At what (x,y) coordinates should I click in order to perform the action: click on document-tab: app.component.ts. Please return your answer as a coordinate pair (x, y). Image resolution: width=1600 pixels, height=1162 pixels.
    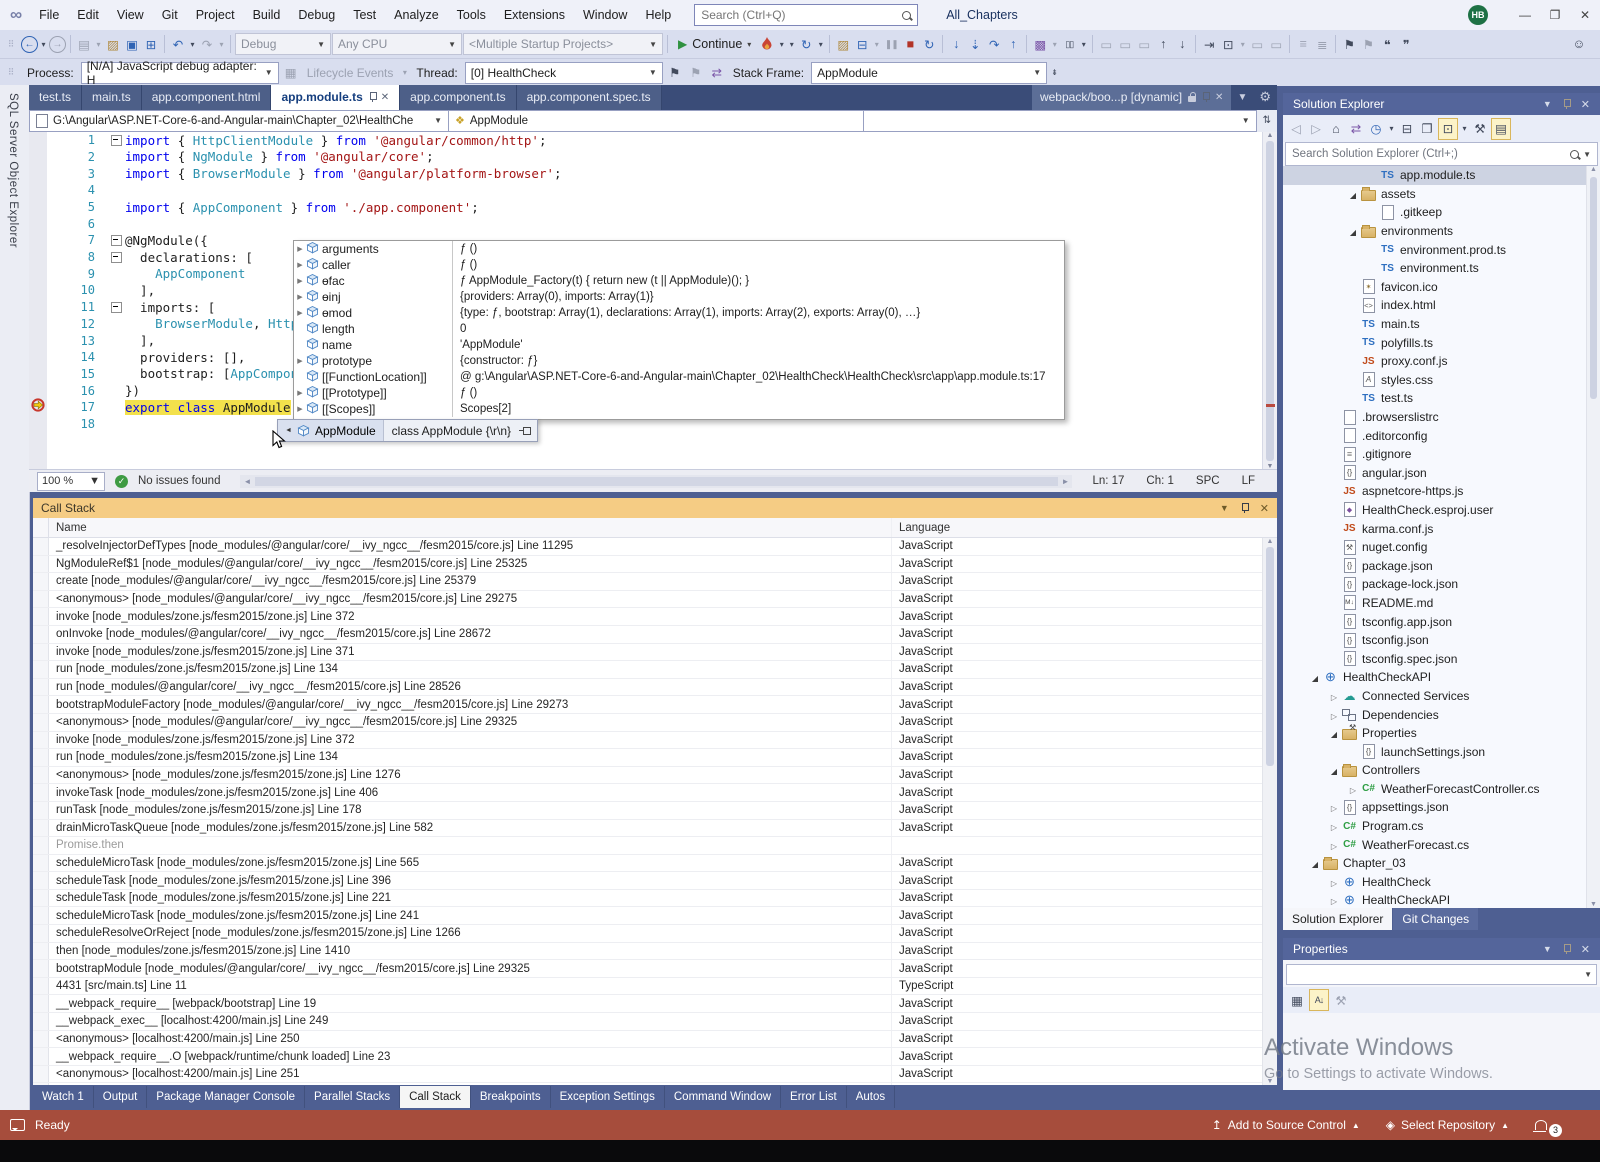
    Looking at the image, I should click on (458, 97).